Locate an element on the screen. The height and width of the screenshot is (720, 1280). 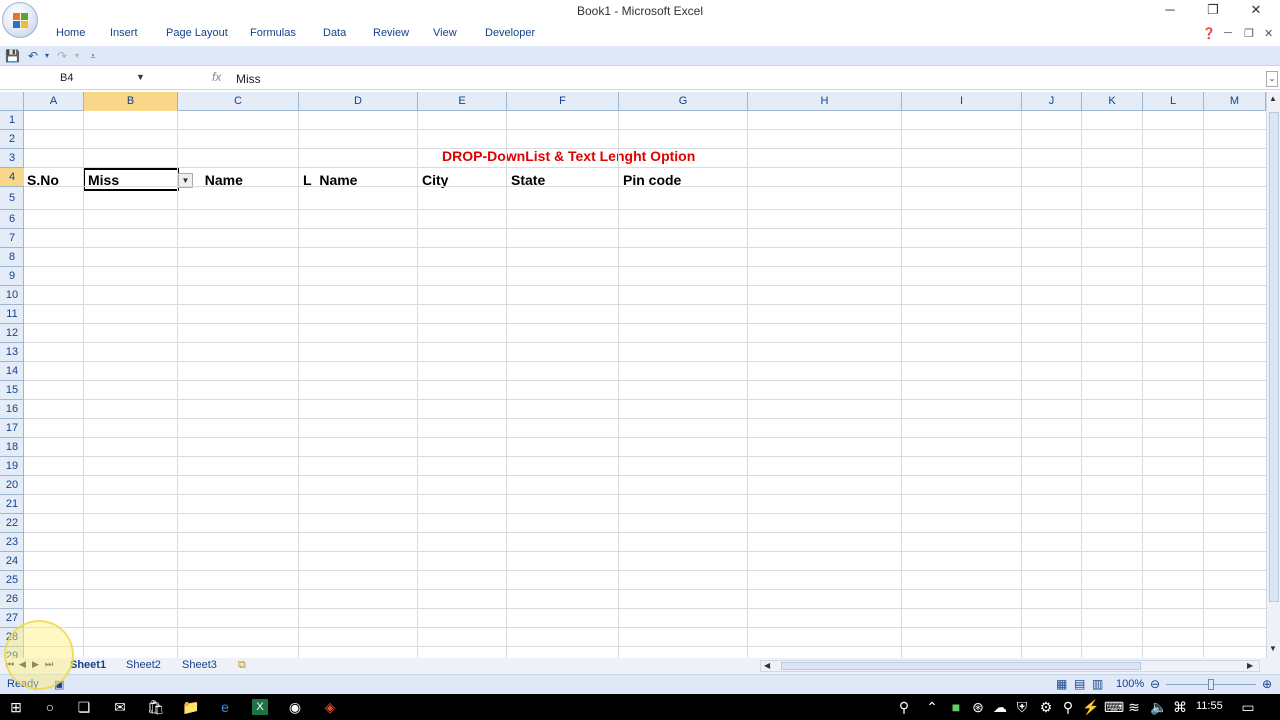
row-header-9: 9 is located at coordinates (12, 276).